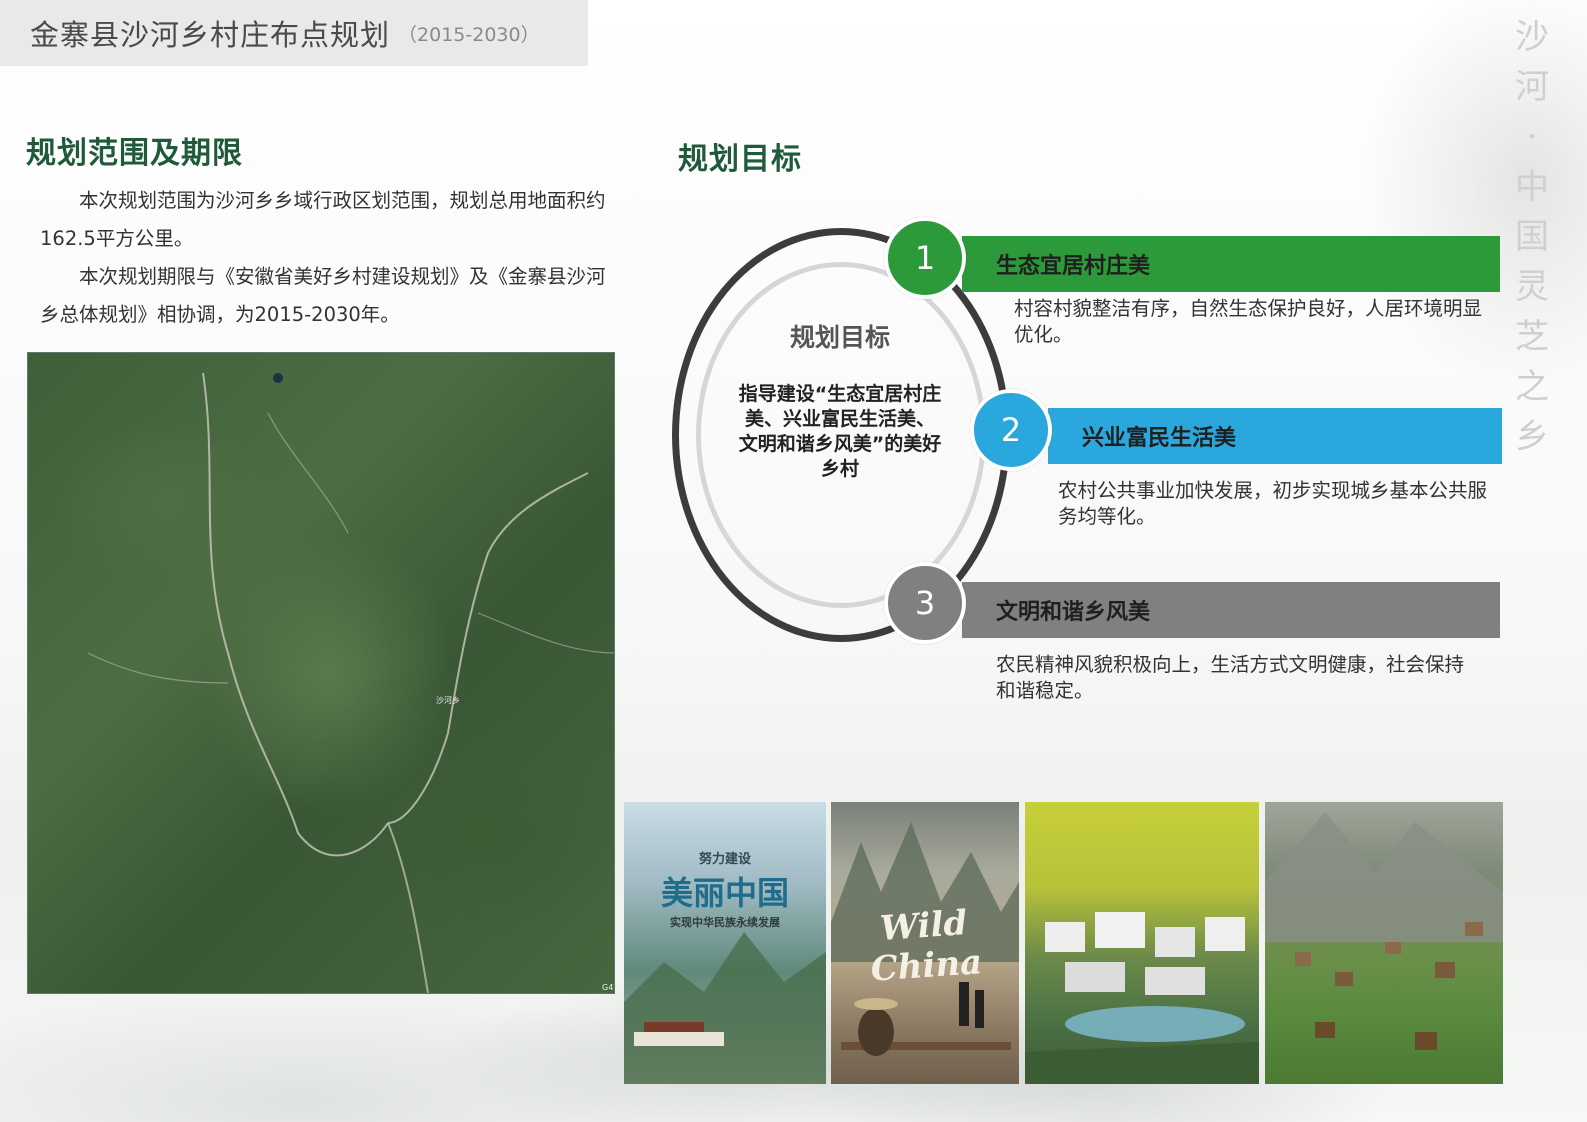  Describe the element at coordinates (1231, 264) in the screenshot. I see `goal-1-bar: 生态宜居村庄美` at that location.